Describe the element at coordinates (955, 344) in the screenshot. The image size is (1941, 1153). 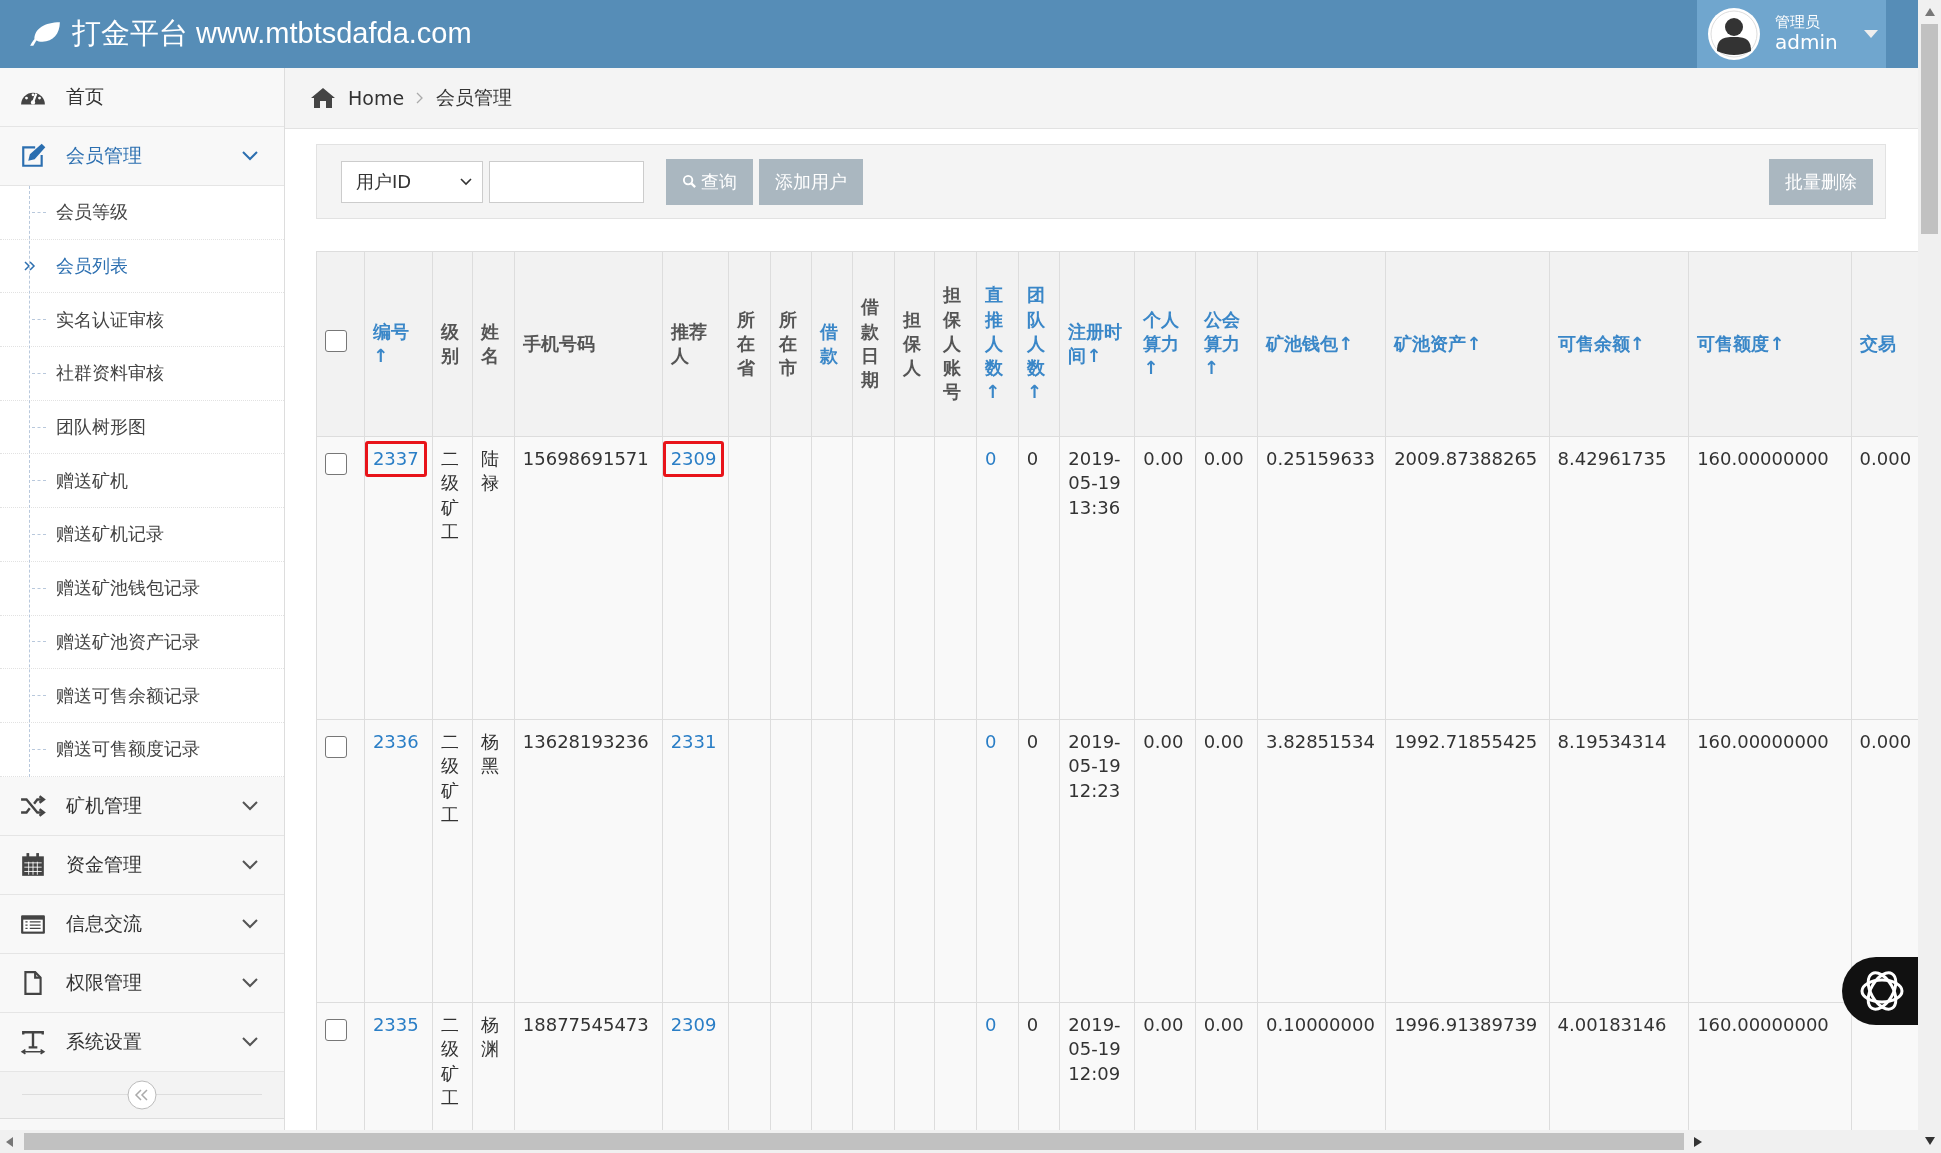
I see `column-header: 担保人账号` at that location.